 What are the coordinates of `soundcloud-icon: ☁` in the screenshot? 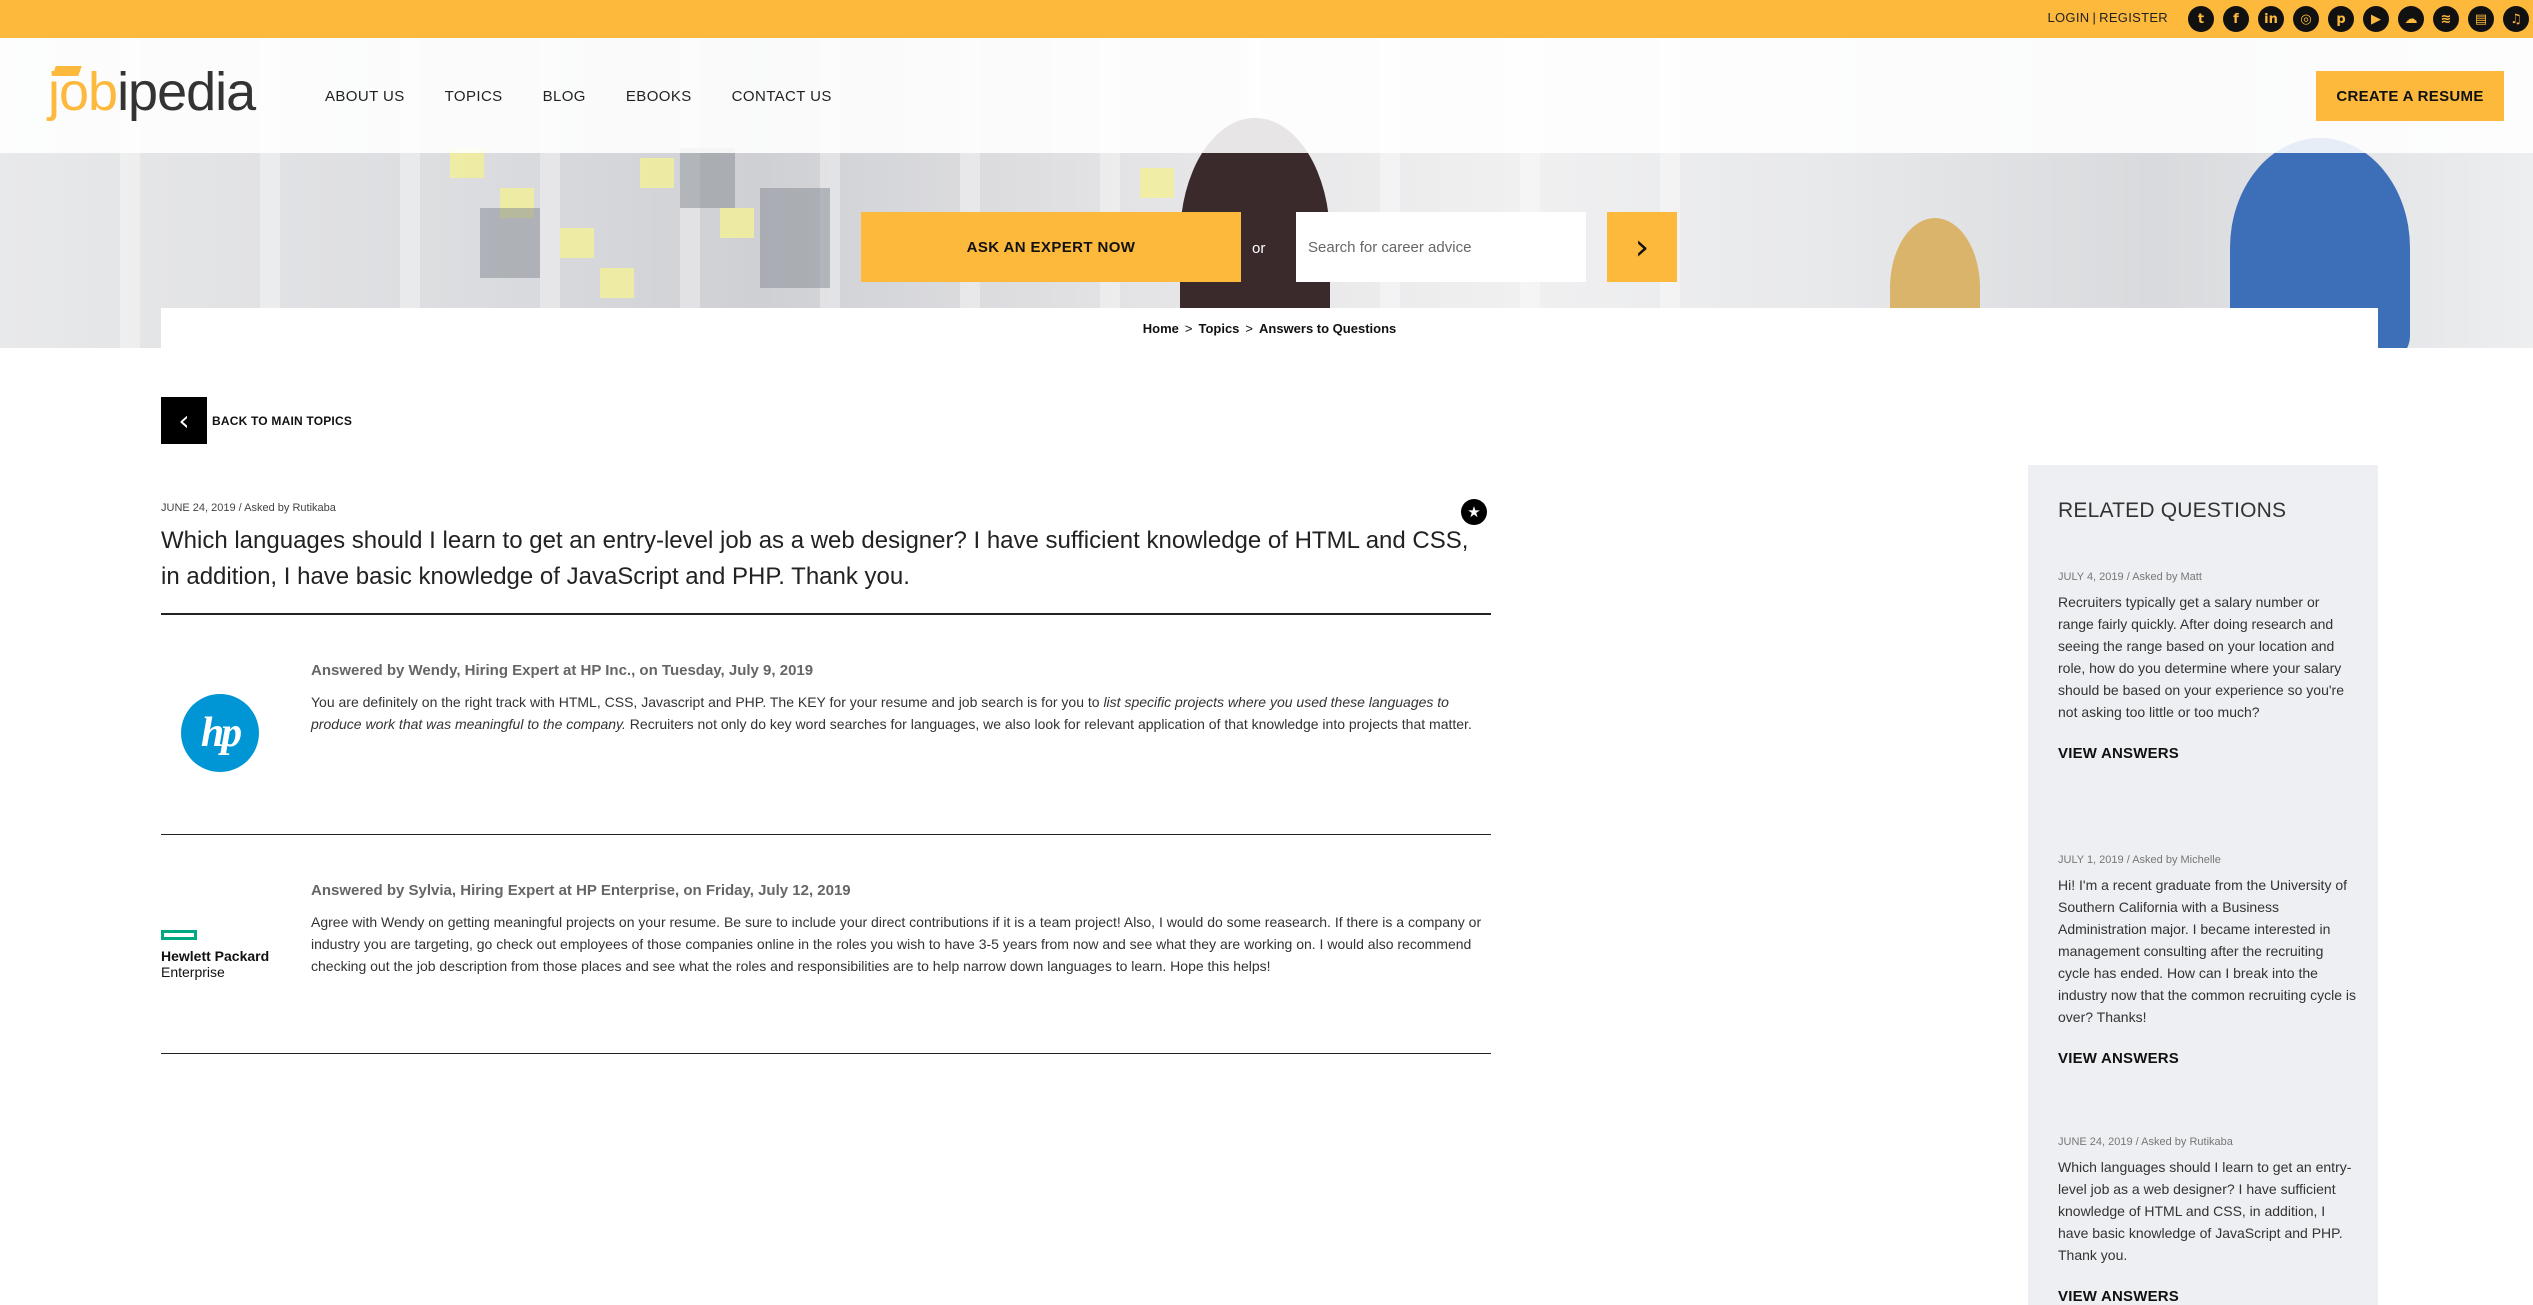 It's located at (2411, 19).